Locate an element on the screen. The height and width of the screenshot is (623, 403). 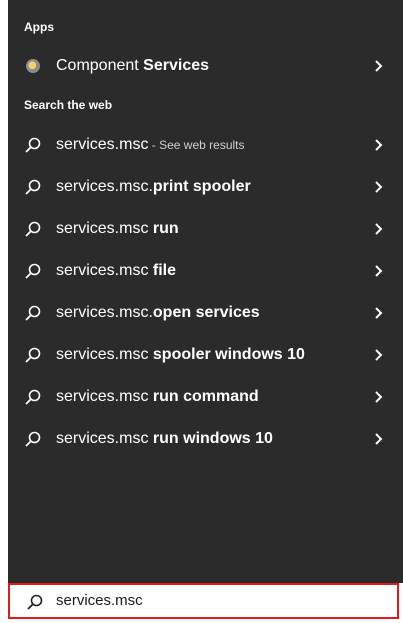
web-result-label: services.msc run command is located at coordinates (157, 396).